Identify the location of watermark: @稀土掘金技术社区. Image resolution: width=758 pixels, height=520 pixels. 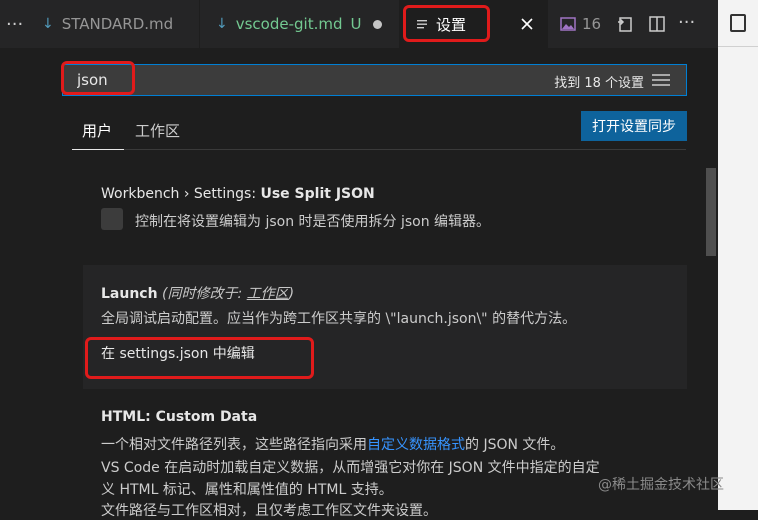
(661, 485).